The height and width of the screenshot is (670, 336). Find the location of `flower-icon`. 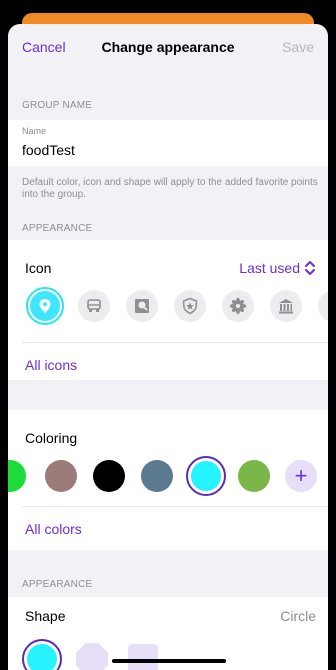

flower-icon is located at coordinates (238, 306).